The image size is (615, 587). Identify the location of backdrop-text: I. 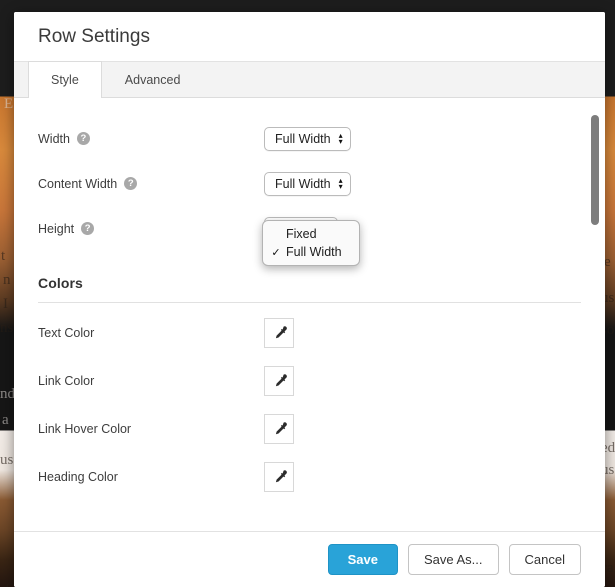
(5, 304).